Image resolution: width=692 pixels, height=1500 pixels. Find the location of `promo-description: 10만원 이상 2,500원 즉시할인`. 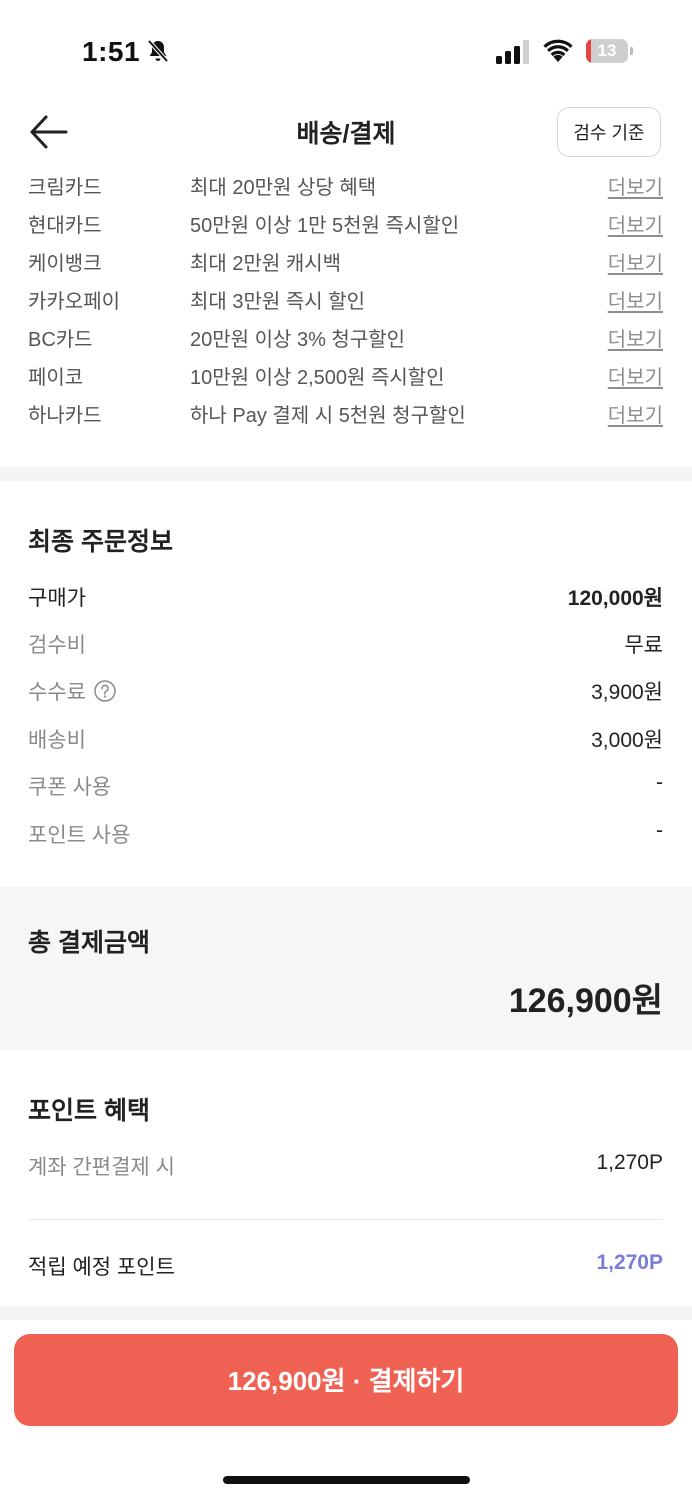

promo-description: 10만원 이상 2,500원 즉시할인 is located at coordinates (317, 378).